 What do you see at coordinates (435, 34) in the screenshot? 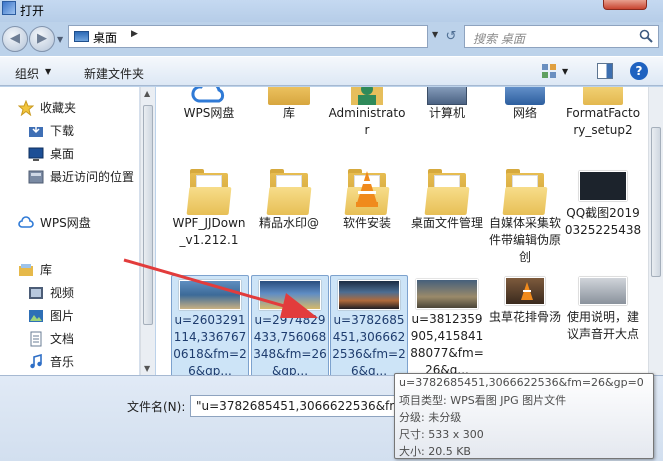
I see `address-dropdown-icon: ▼` at bounding box center [435, 34].